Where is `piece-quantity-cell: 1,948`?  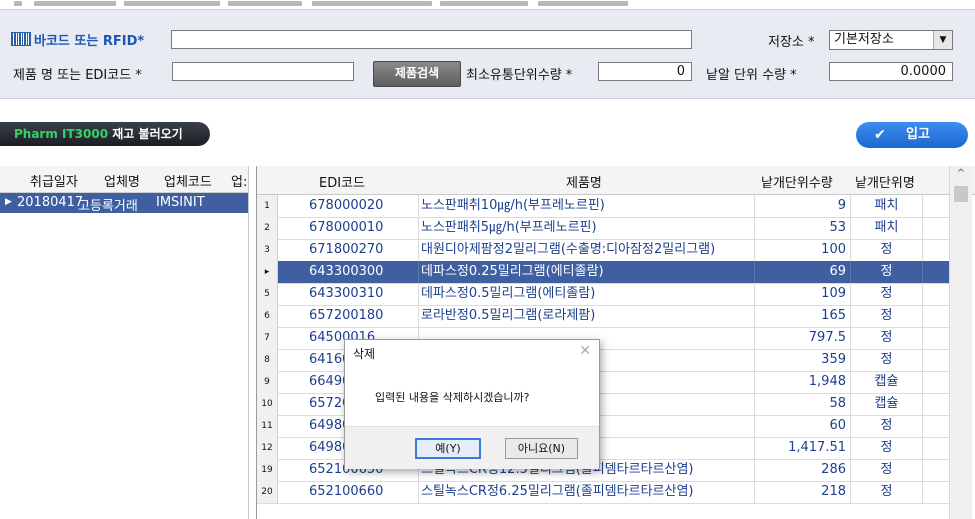 piece-quantity-cell: 1,948 is located at coordinates (803, 382).